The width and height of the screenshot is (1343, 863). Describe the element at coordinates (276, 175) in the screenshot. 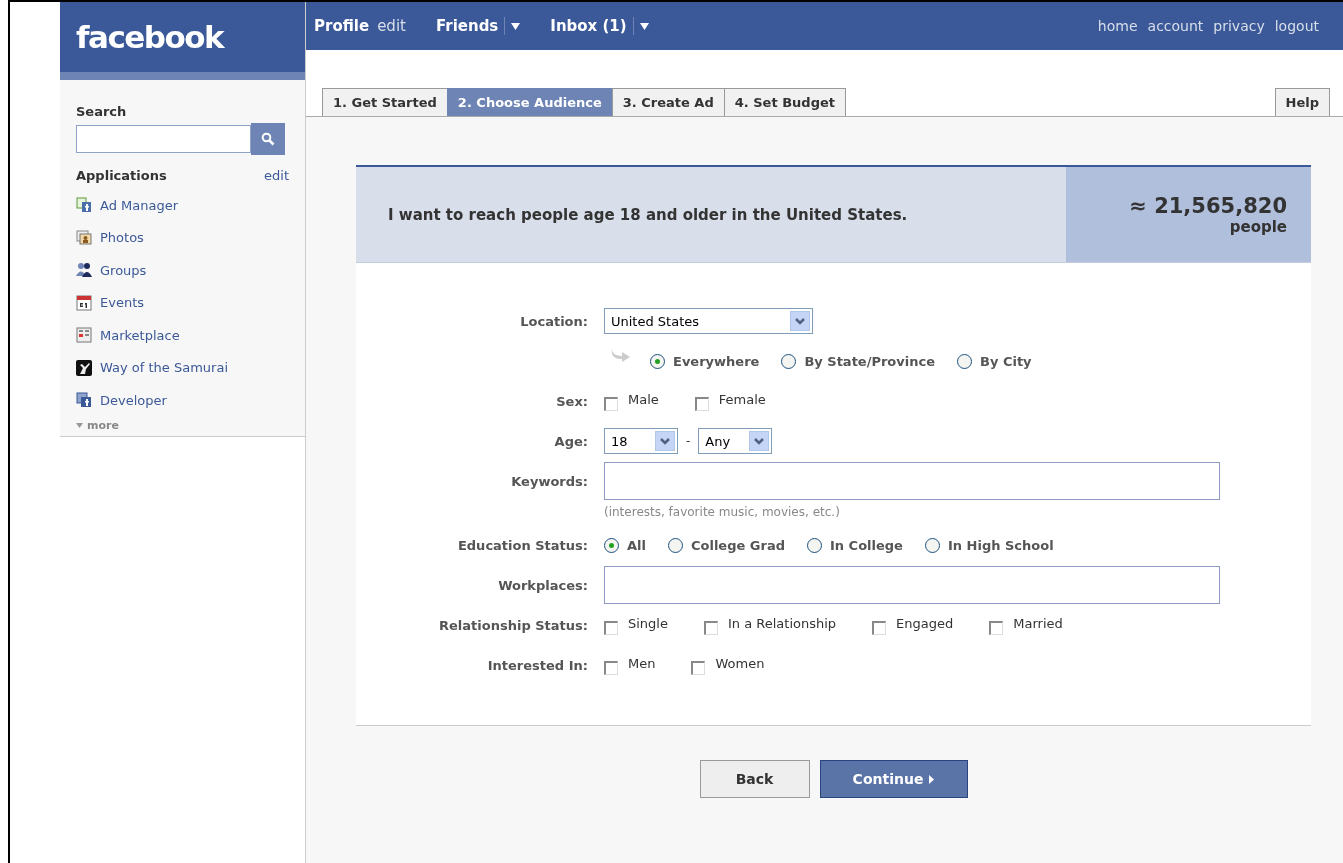

I see `edit-link: edit` at that location.